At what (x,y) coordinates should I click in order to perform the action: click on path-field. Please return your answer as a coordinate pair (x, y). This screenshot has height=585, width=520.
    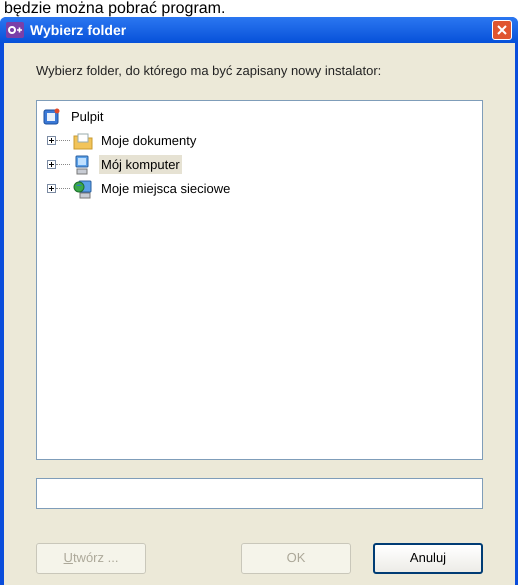
    Looking at the image, I should click on (259, 493).